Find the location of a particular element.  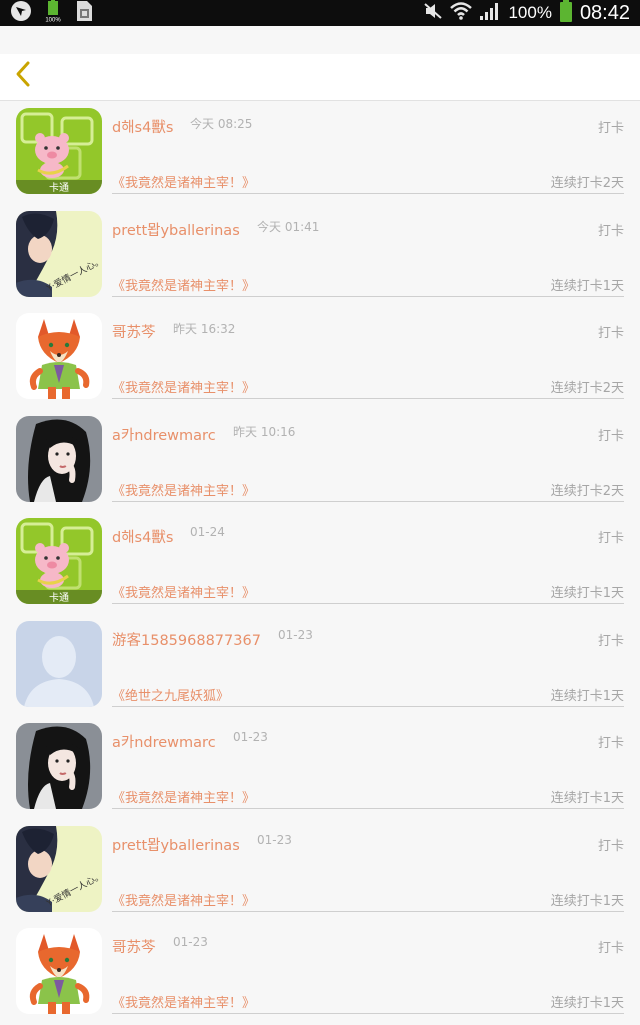

back-button is located at coordinates (23, 76).